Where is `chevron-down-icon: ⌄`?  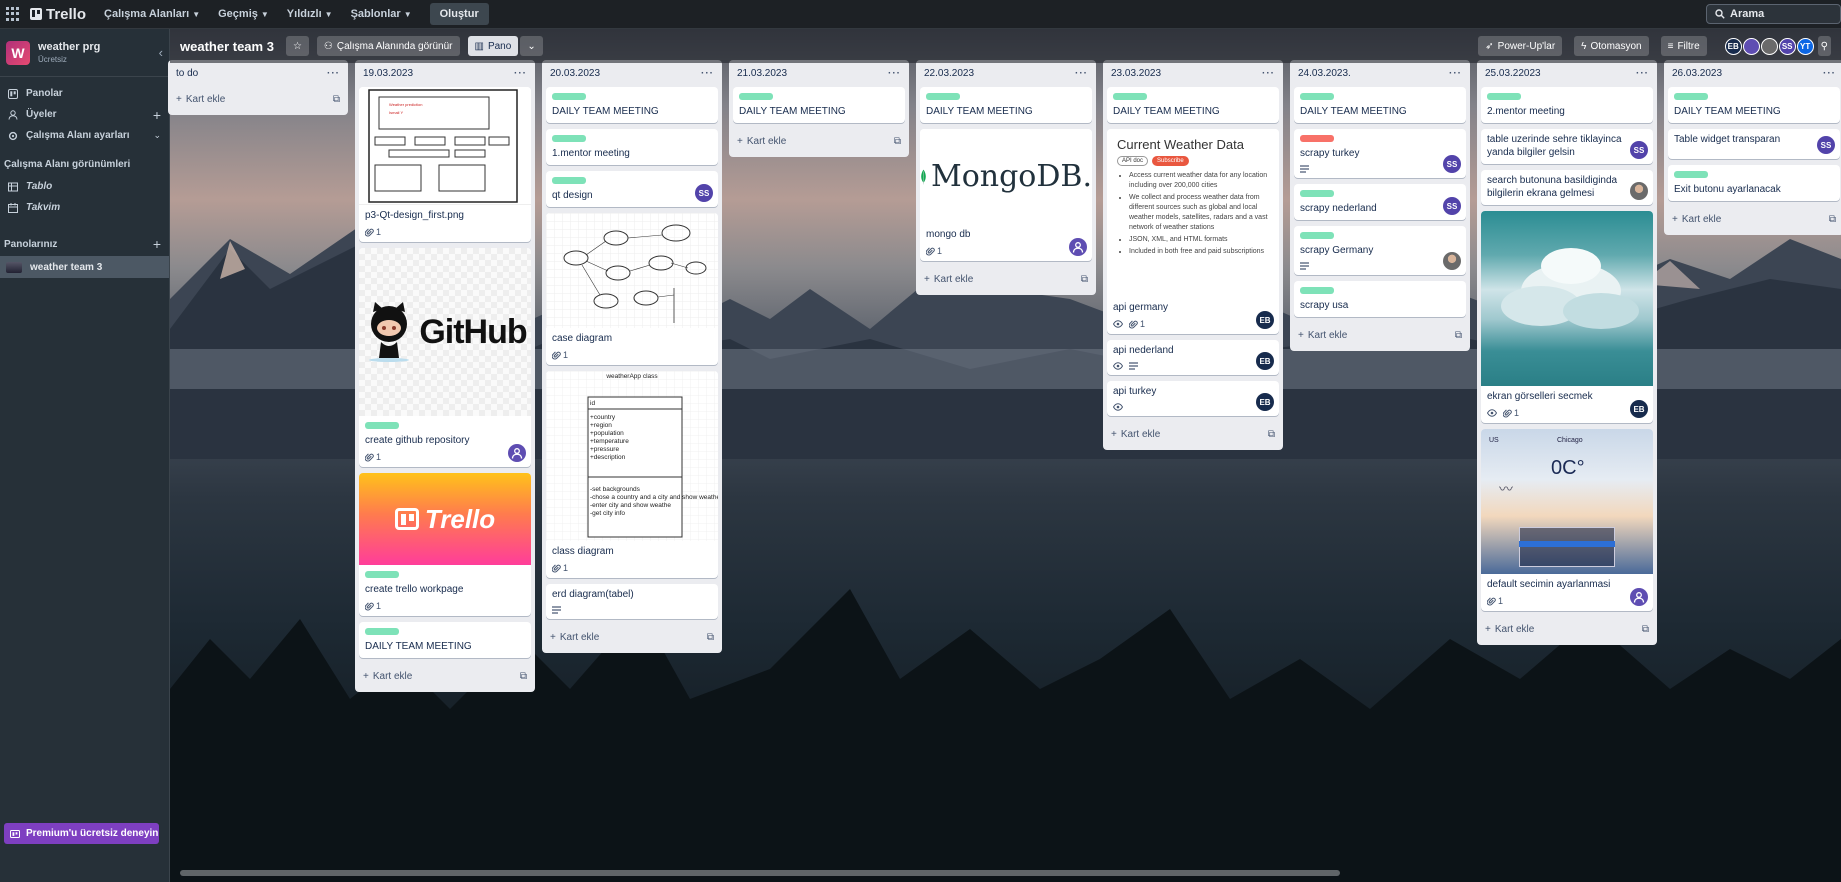
chevron-down-icon: ⌄ is located at coordinates (157, 135).